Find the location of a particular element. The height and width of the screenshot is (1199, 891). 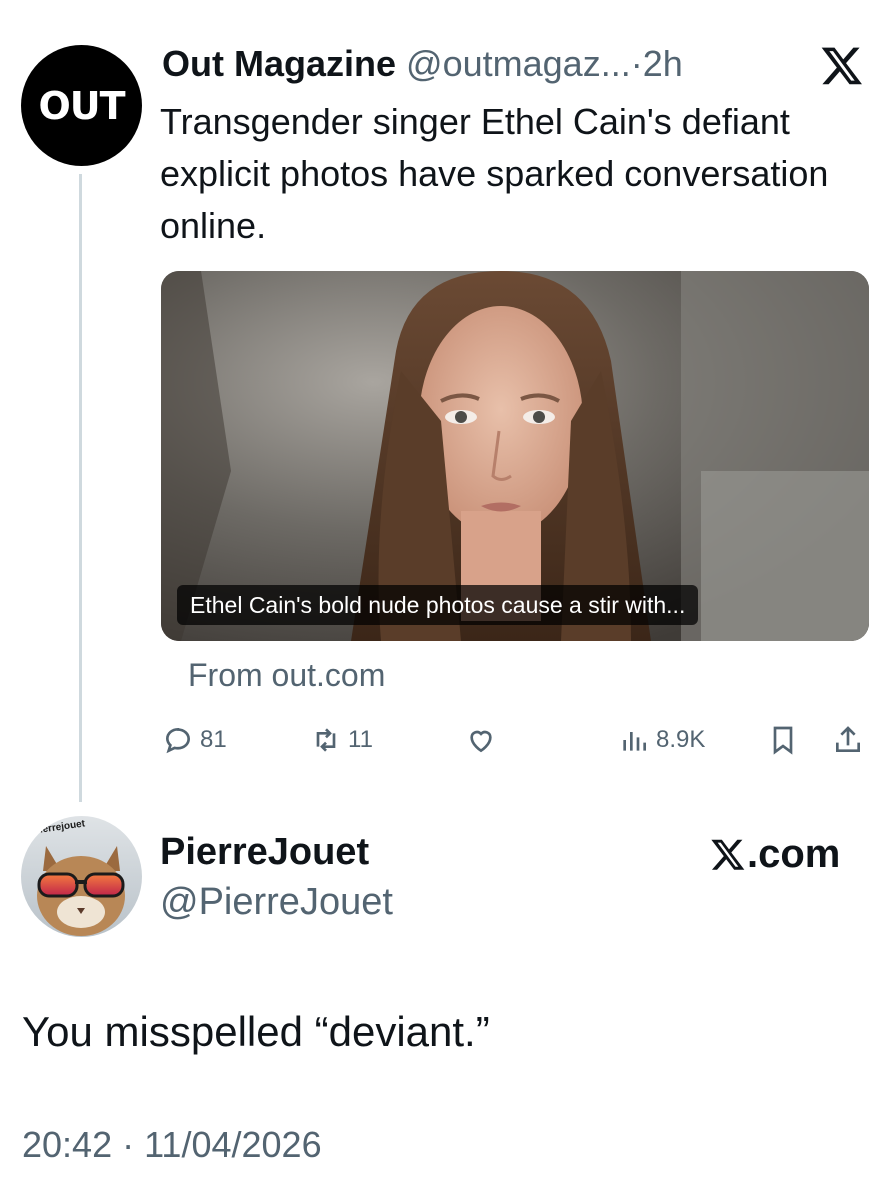

views-count: 8.9K is located at coordinates (681, 739).